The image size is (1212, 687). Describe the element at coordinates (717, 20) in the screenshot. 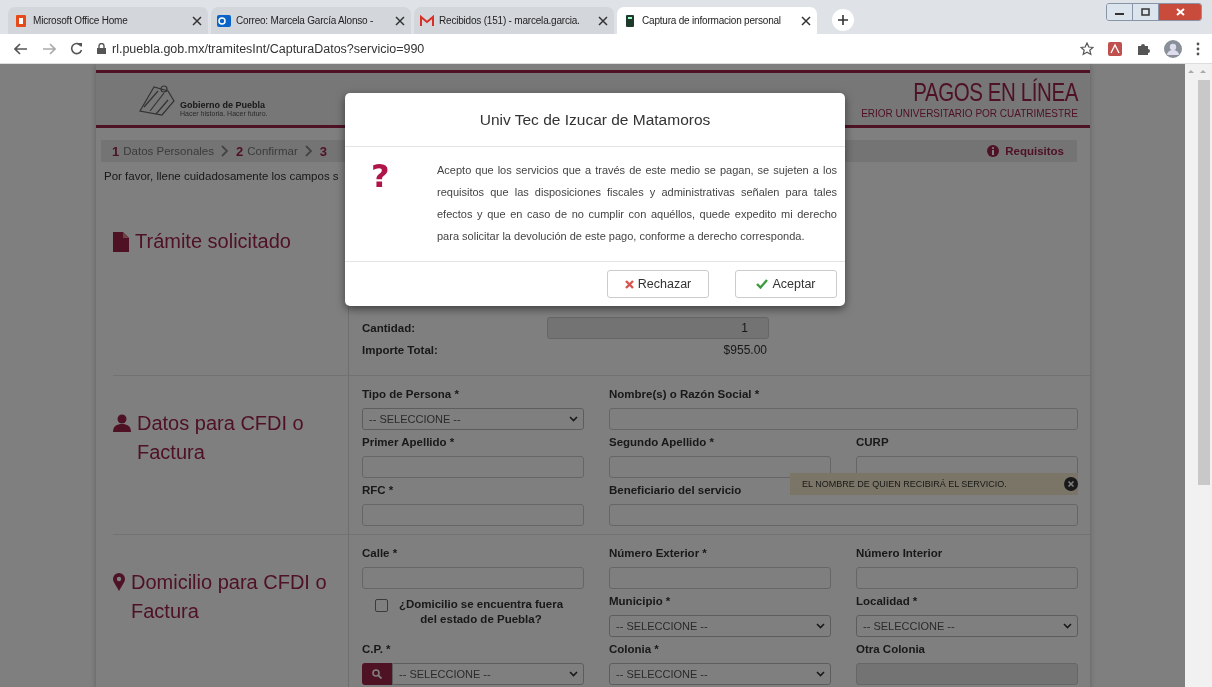

I see `browser-tab: Captura de informacion personal` at that location.